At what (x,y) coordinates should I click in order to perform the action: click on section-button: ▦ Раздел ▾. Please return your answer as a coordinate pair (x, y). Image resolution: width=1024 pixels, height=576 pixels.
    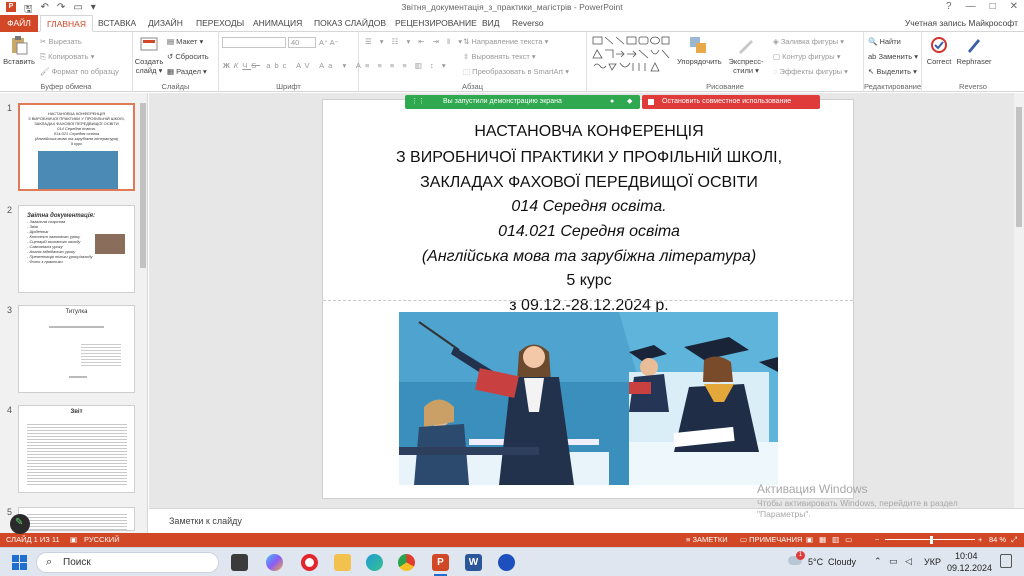
    Looking at the image, I should click on (187, 71).